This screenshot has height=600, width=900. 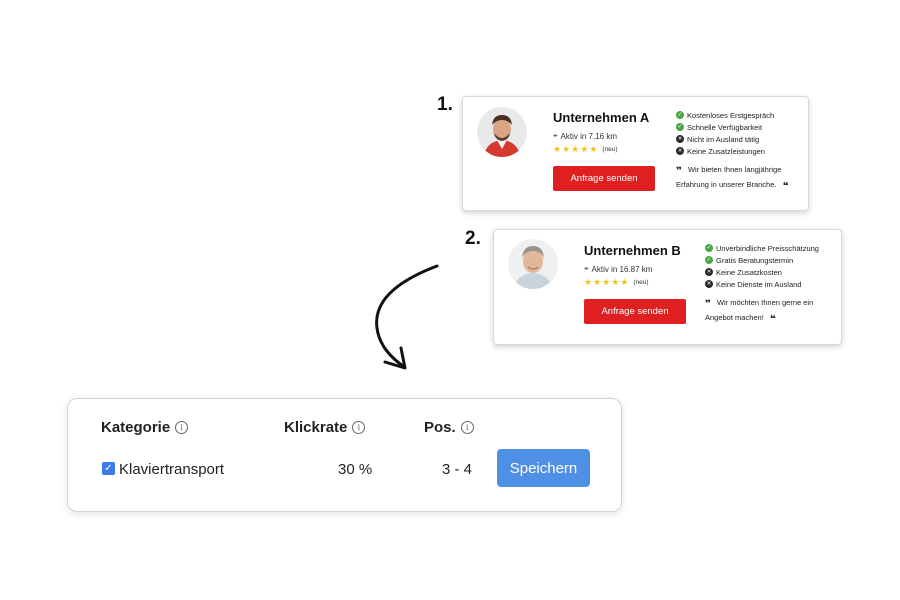 I want to click on feature-item: ✓ Schnelle Verfügbarkeit, so click(x=719, y=127).